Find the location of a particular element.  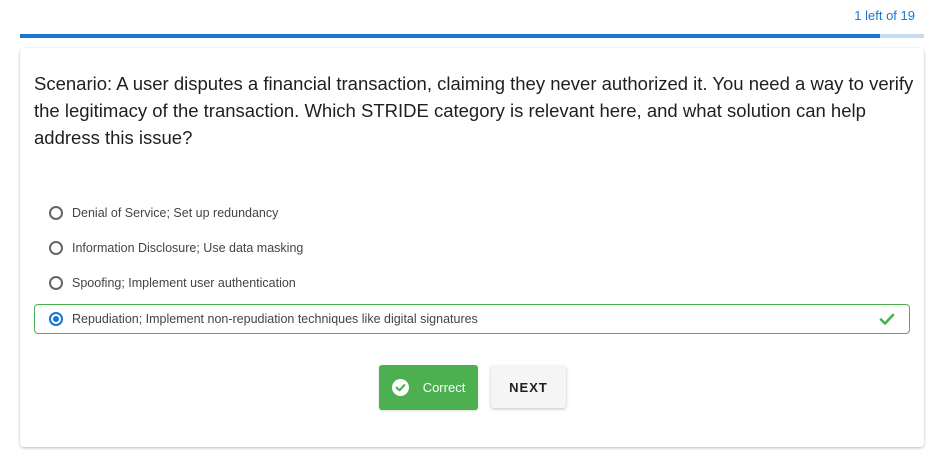

progress-label: 1 left of 19 is located at coordinates (884, 15).